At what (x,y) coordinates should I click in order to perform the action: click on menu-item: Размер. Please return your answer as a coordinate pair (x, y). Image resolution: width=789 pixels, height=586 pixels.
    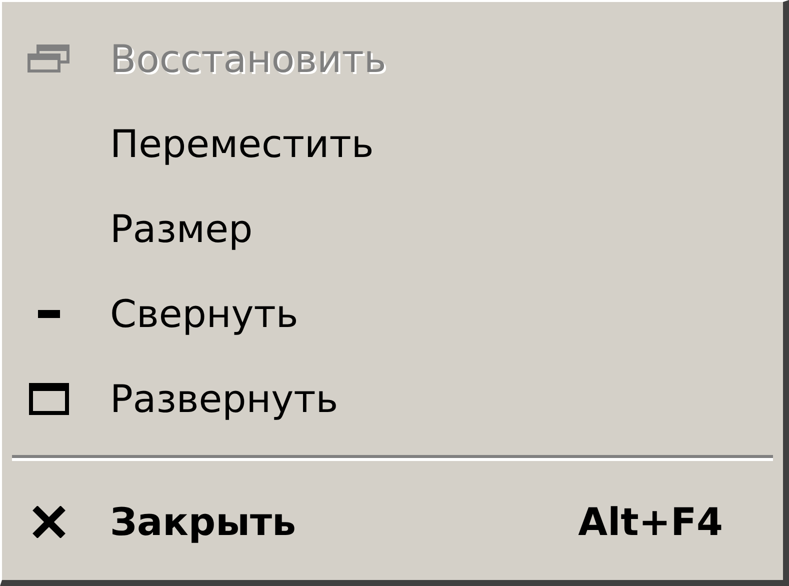
    Looking at the image, I should click on (392, 228).